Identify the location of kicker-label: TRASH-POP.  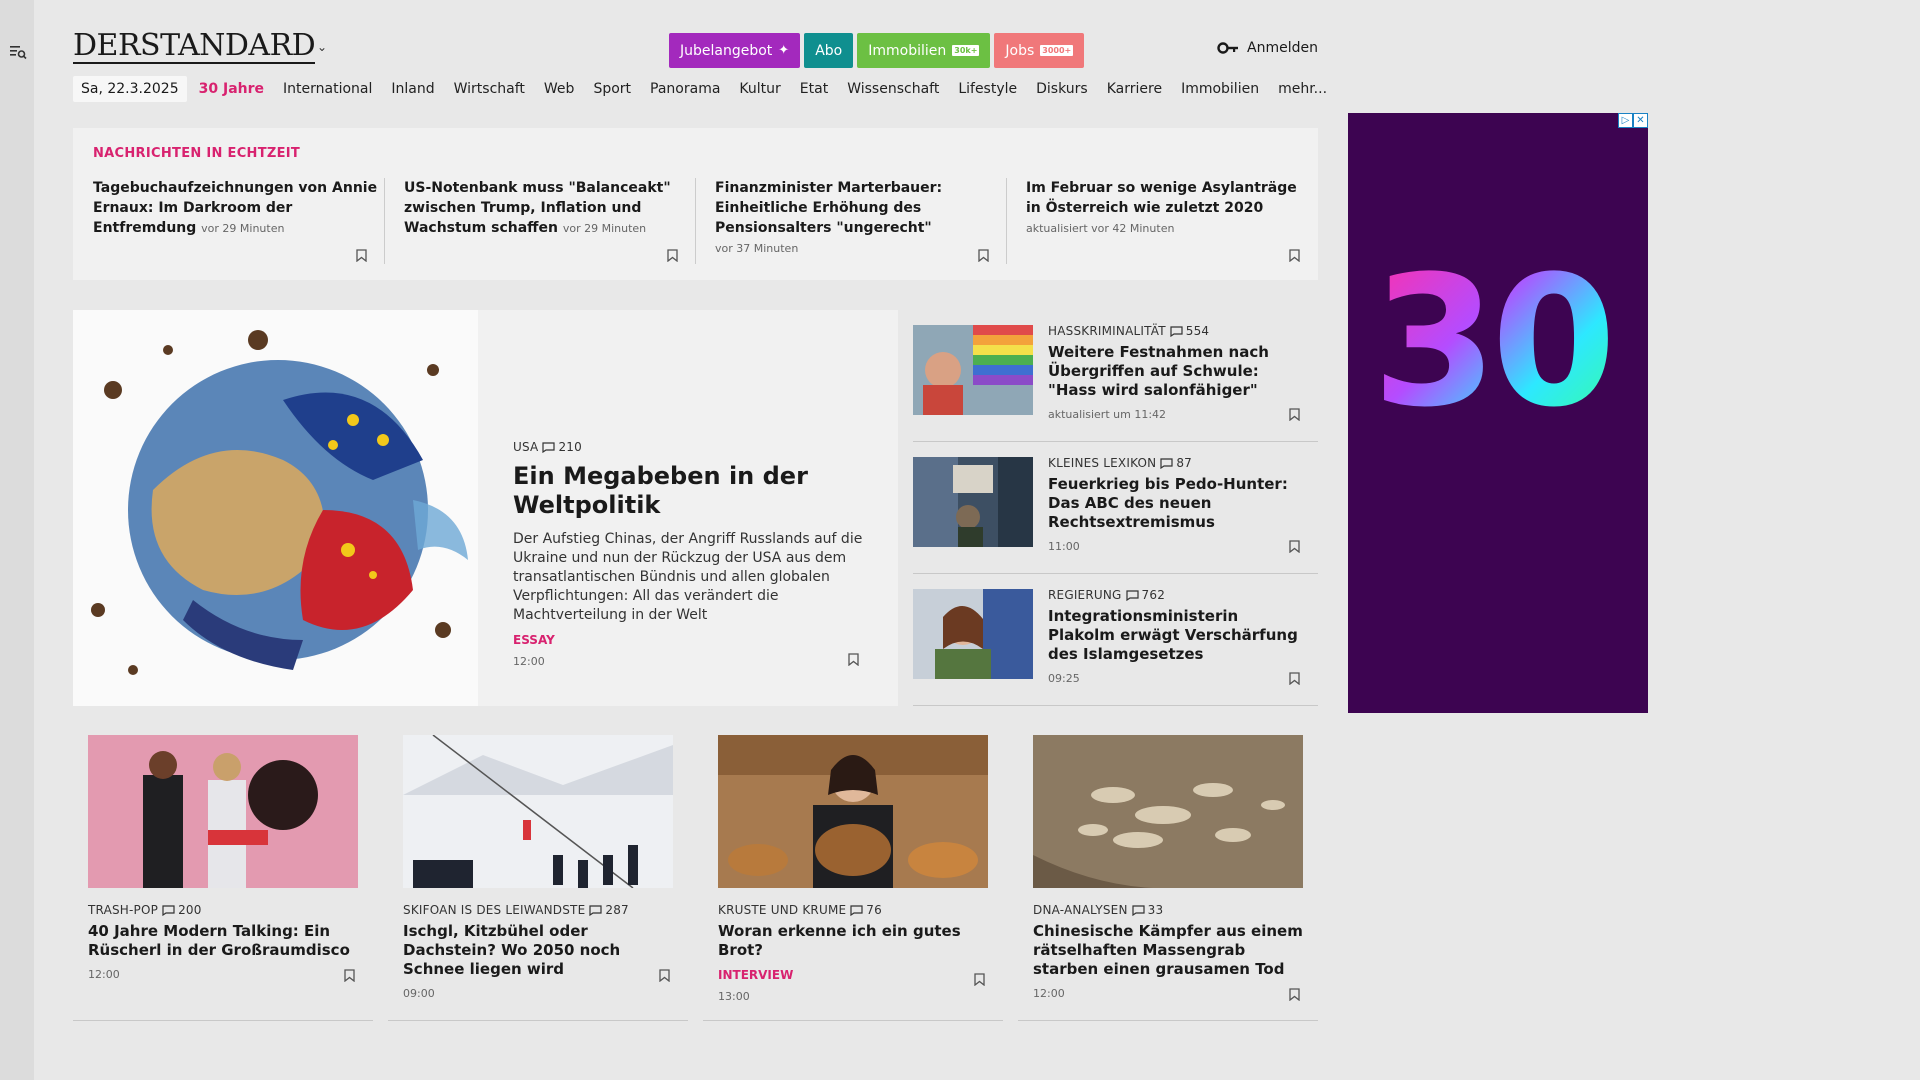
(123, 910).